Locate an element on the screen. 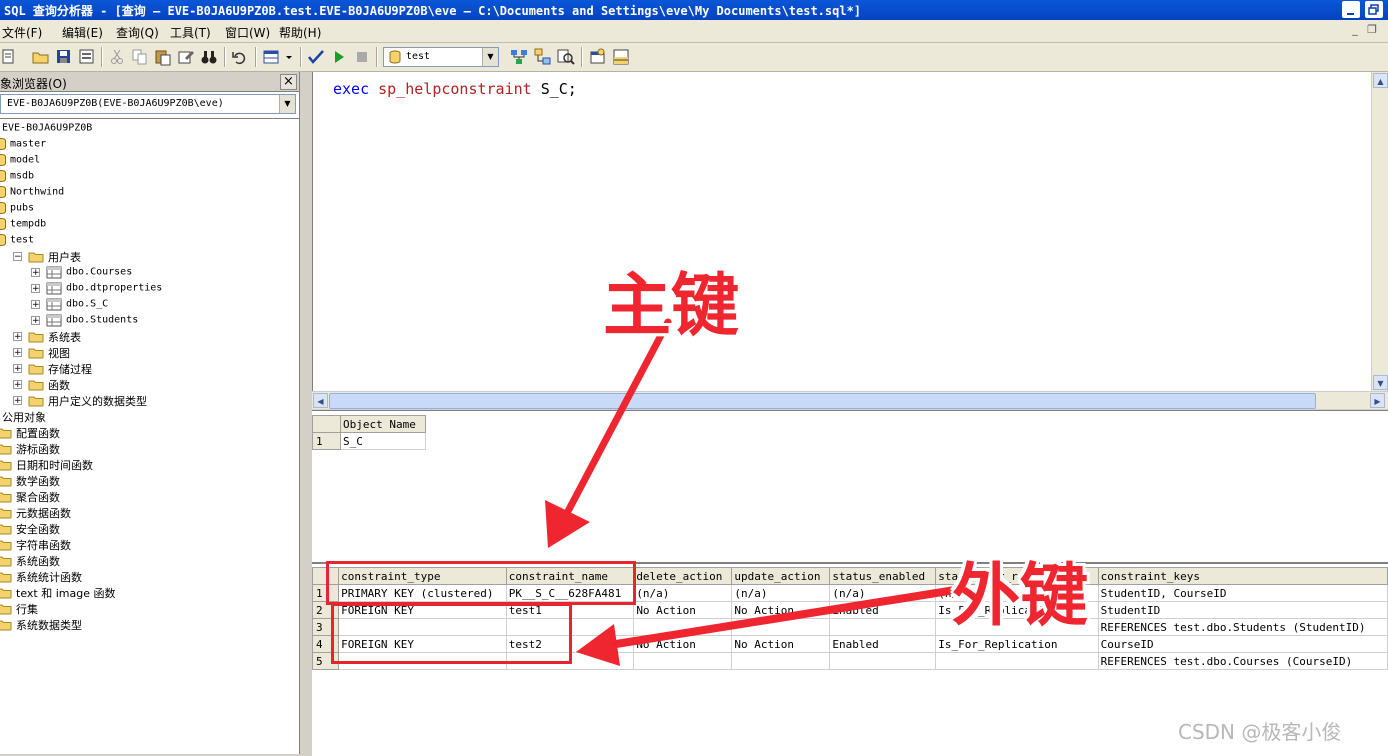  watermark: CSDN @极客小俊 is located at coordinates (1260, 732).